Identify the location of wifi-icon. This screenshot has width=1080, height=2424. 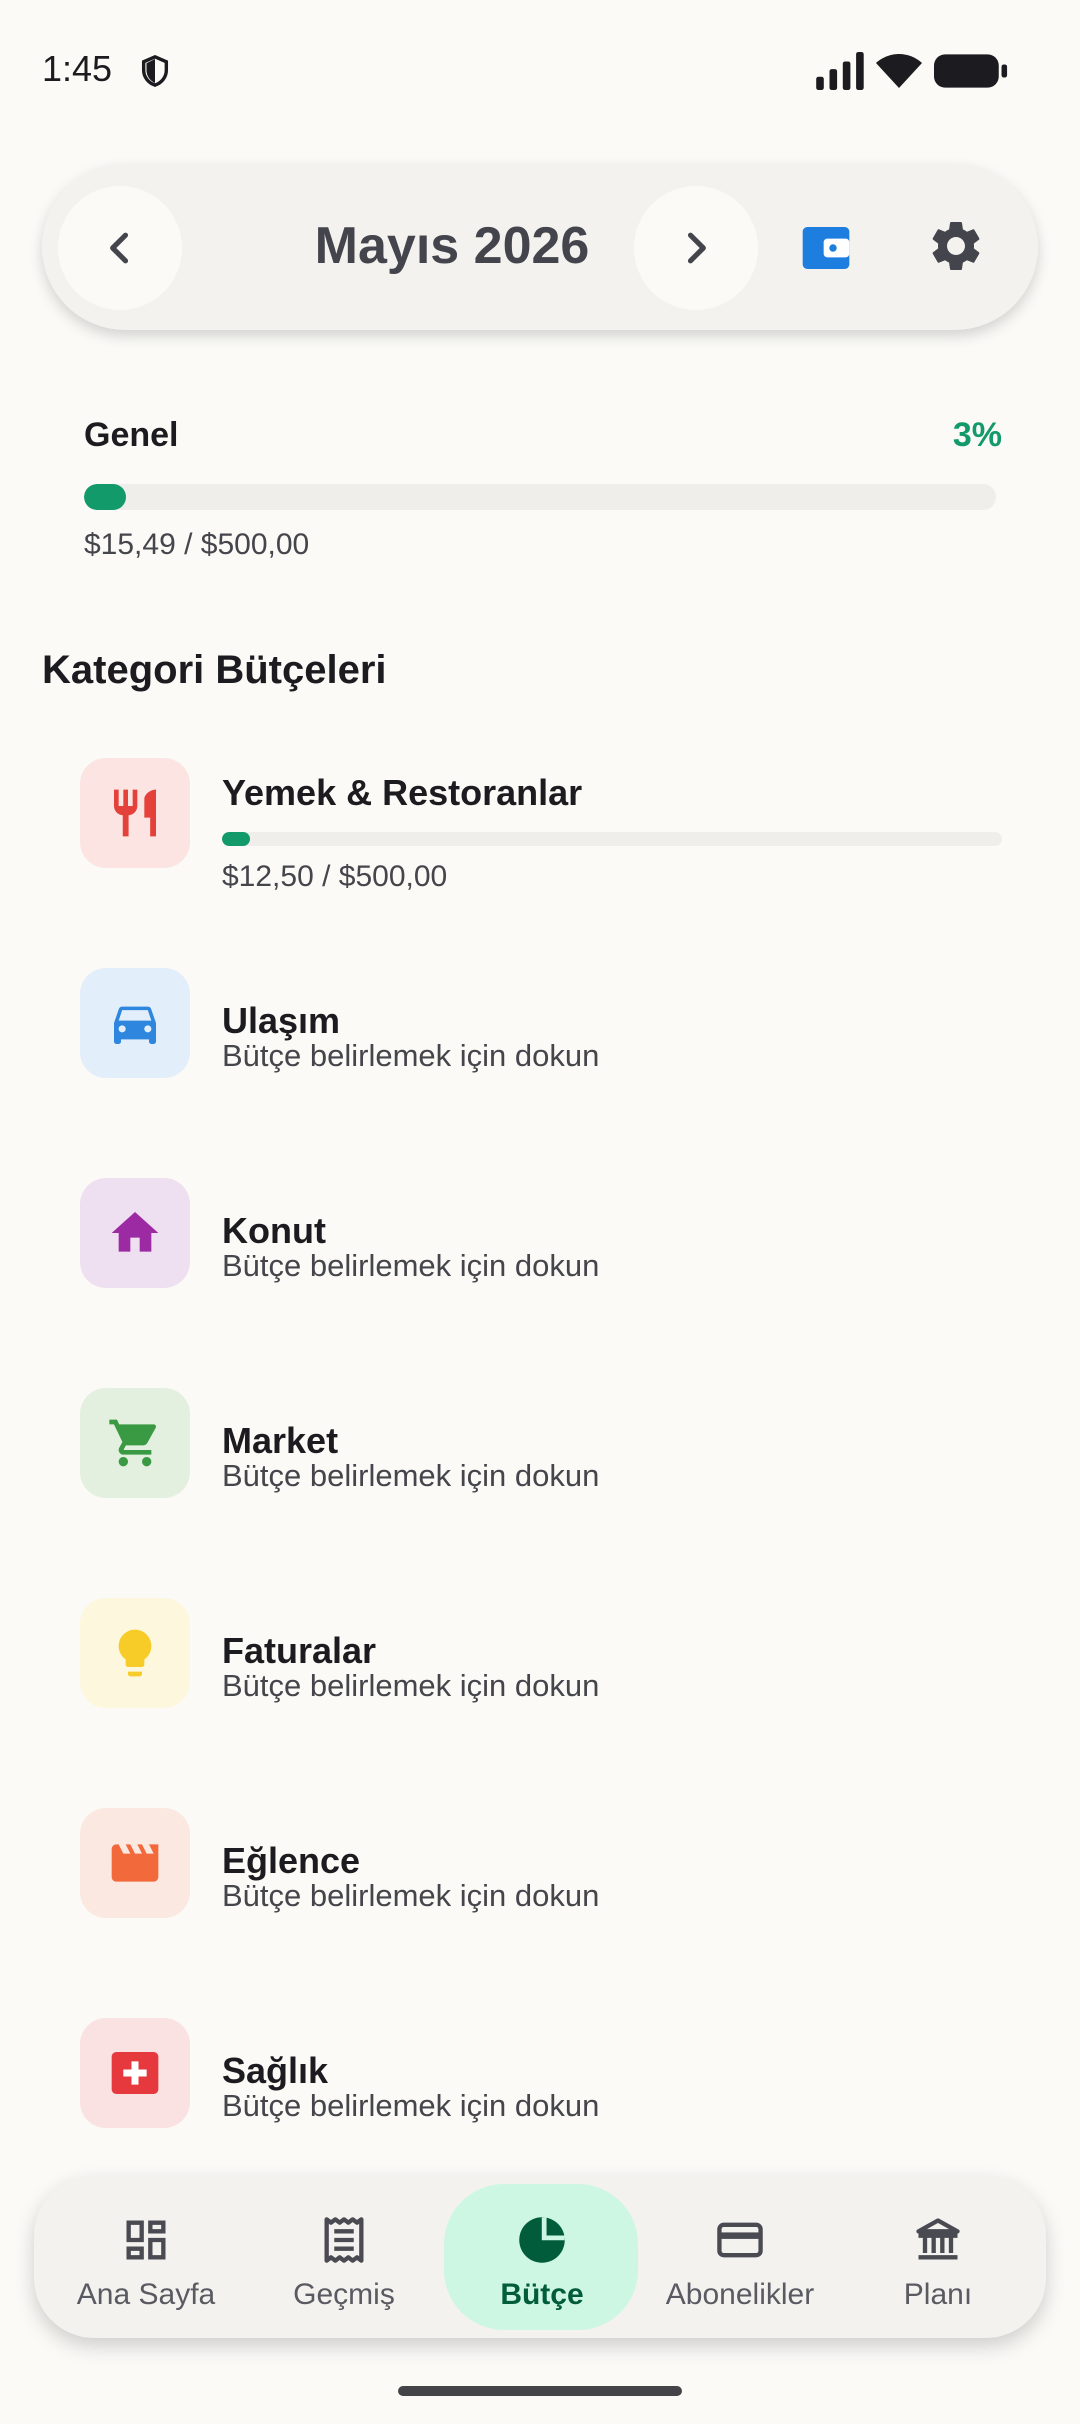
(899, 71).